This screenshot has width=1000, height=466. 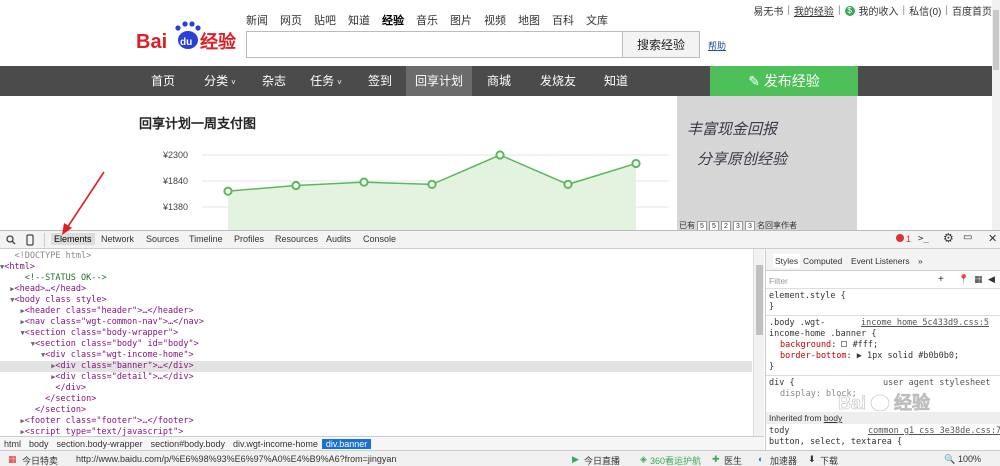 I want to click on dom-node: ▼<html>, so click(x=376, y=267).